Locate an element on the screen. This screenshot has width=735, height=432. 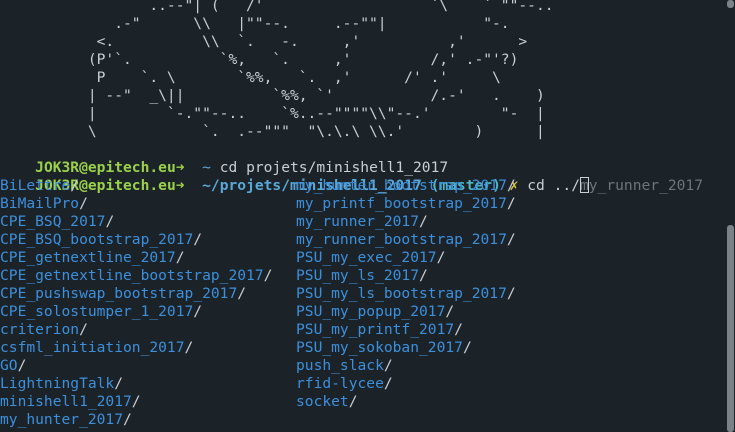
directory-name: LightningTalk is located at coordinates (57, 383).